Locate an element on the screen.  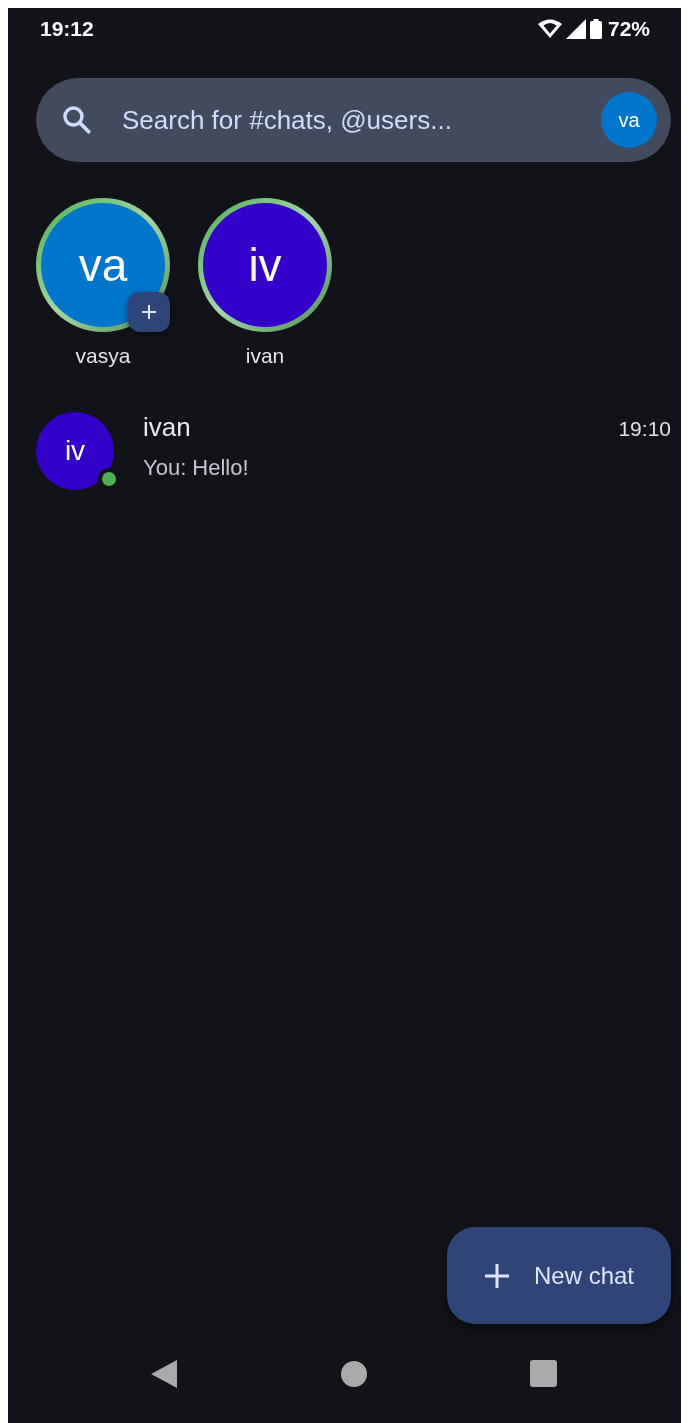
chat-avatar: iv is located at coordinates (75, 451).